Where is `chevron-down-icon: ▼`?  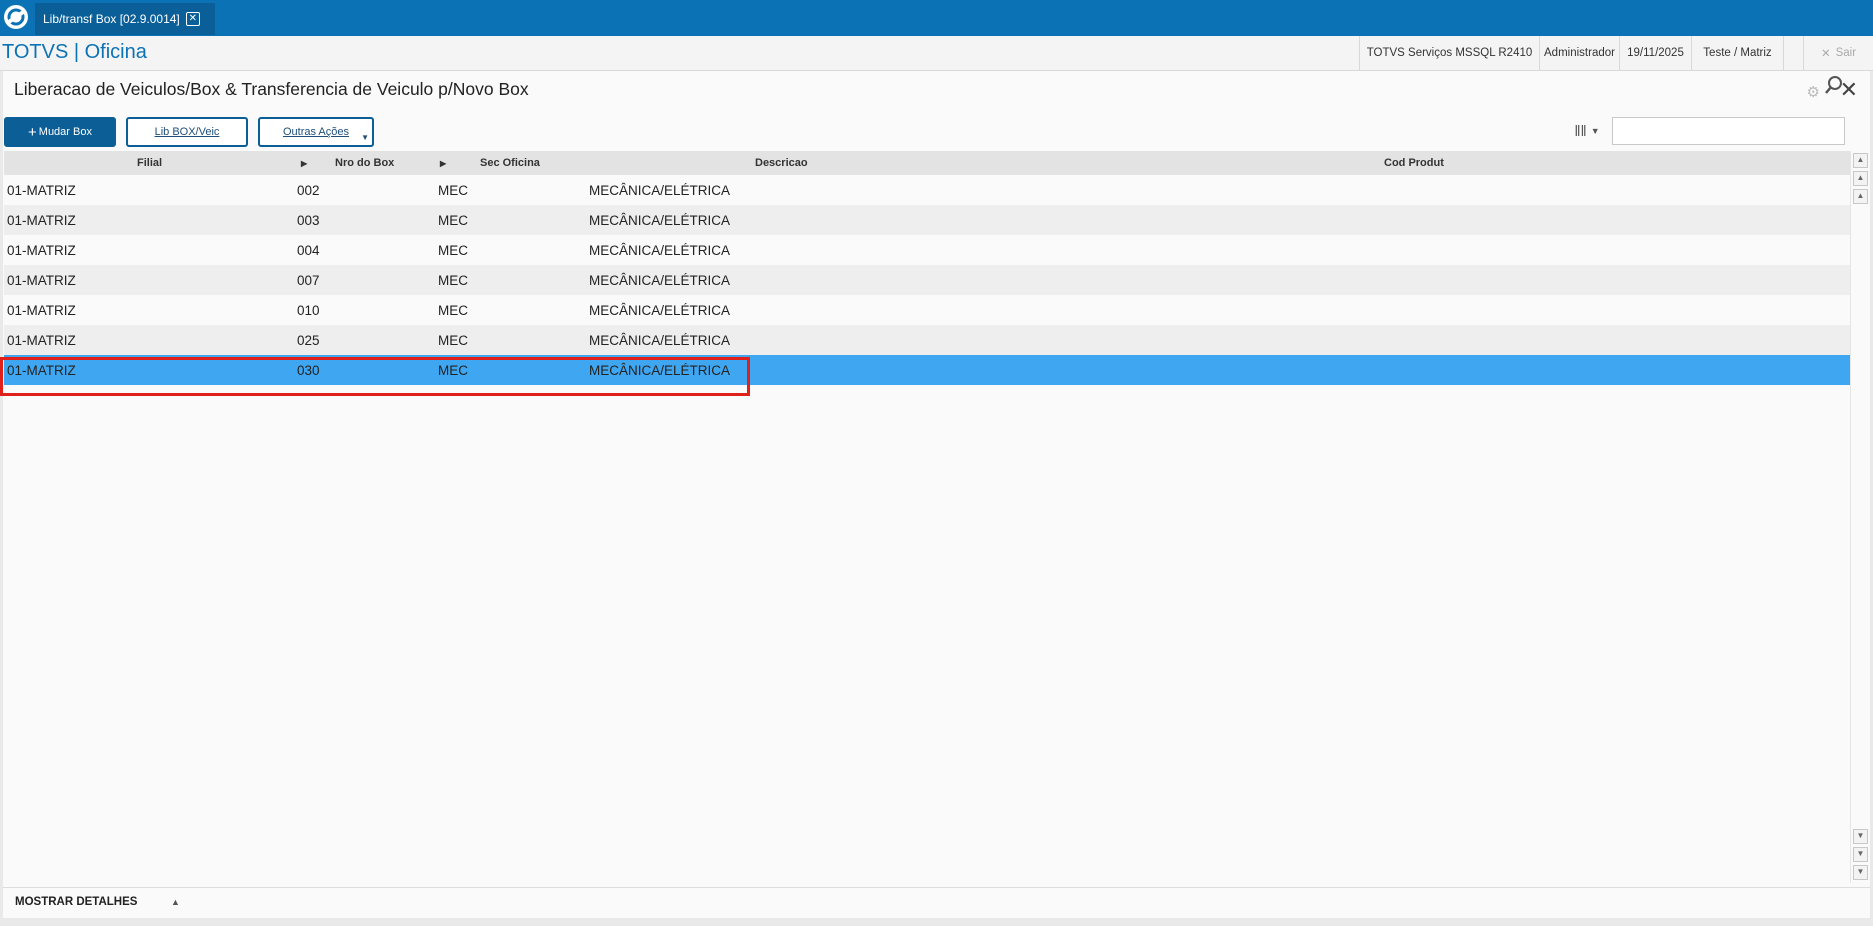
chevron-down-icon: ▼ is located at coordinates (1595, 131).